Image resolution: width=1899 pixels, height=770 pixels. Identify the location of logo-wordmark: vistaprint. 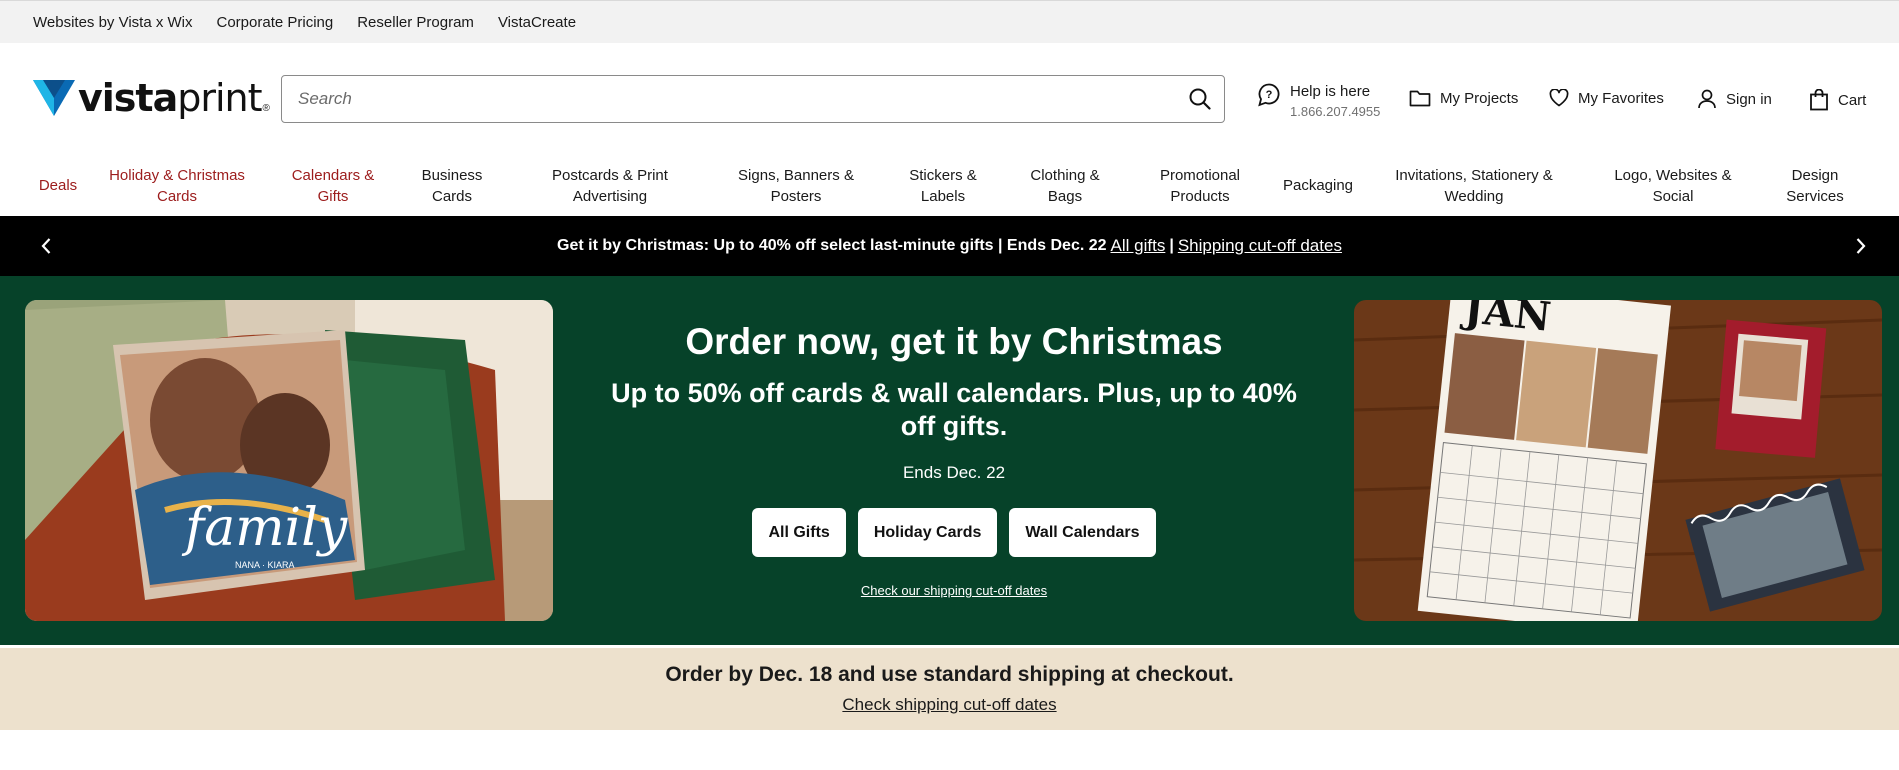
(170, 98).